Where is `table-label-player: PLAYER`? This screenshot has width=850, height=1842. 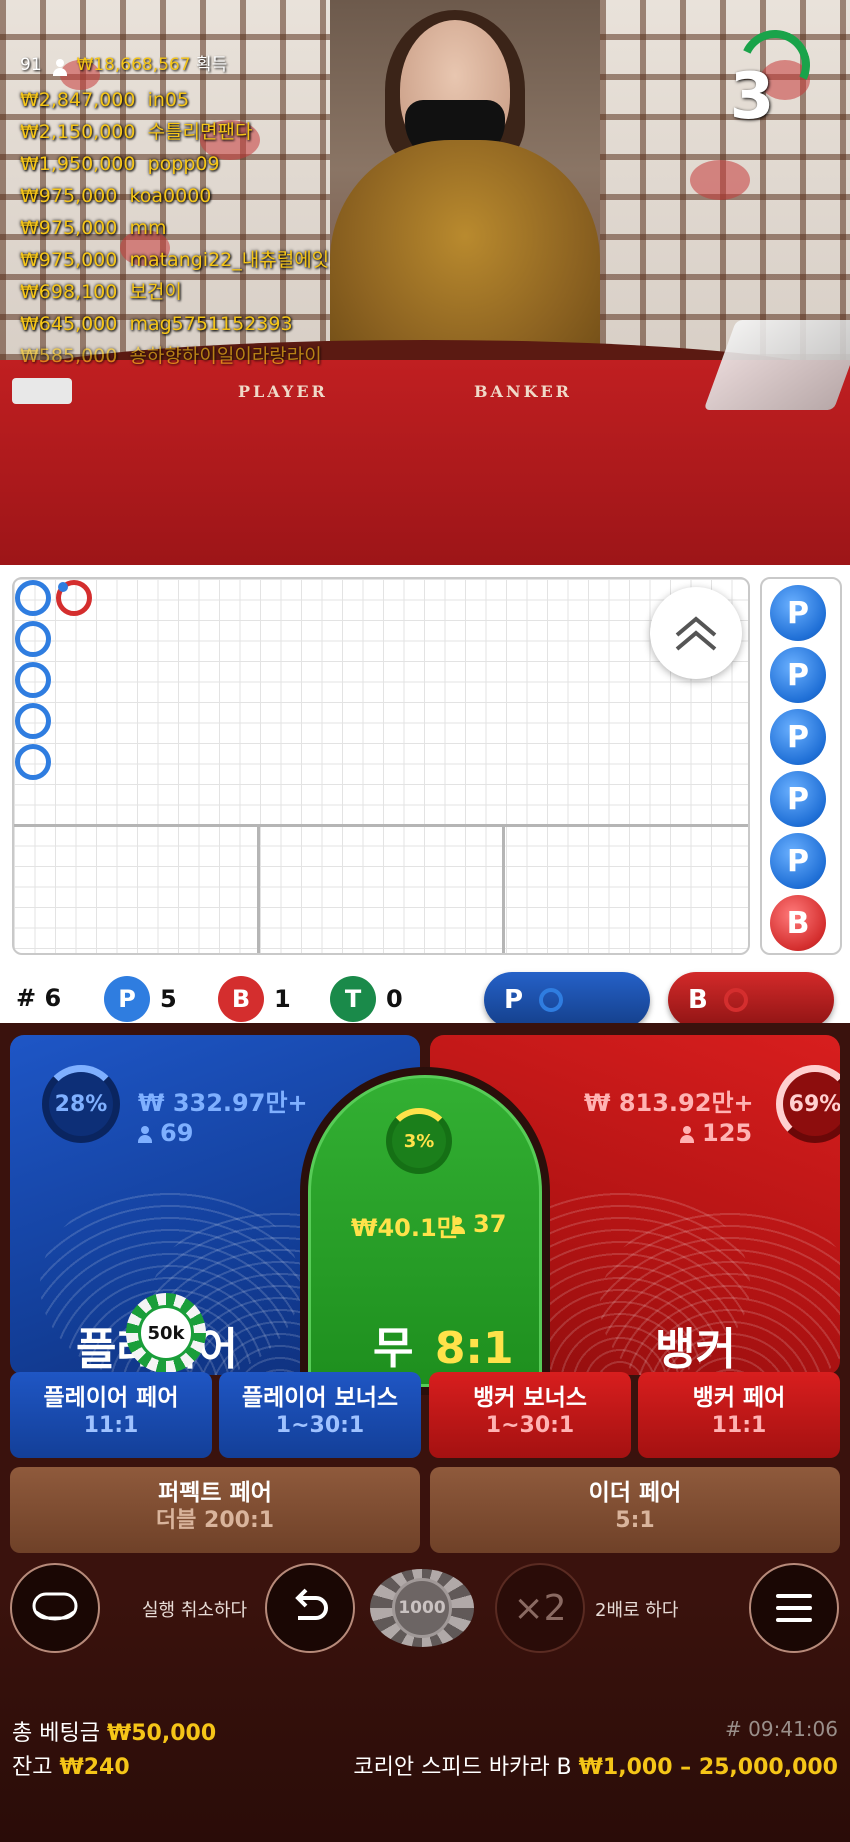 table-label-player: PLAYER is located at coordinates (283, 391).